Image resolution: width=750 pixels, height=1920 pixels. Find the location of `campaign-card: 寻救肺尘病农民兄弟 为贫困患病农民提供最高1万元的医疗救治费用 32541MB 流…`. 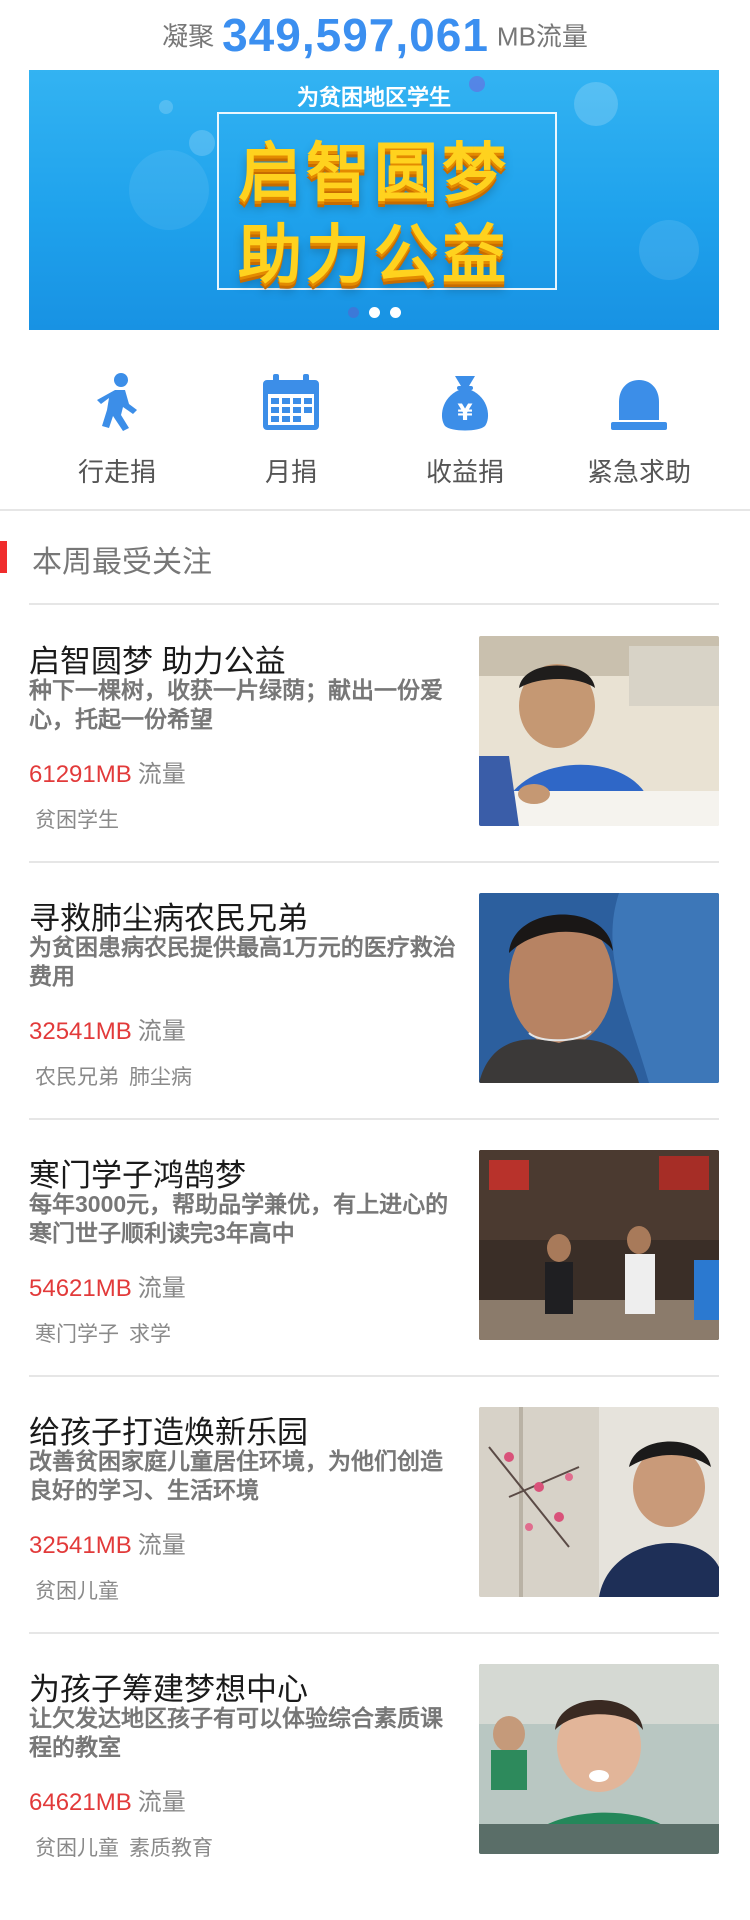

campaign-card: 寻救肺尘病农民兄弟 为贫困患病农民提供最高1万元的医疗救治费用 32541MB 流… is located at coordinates (374, 1021).